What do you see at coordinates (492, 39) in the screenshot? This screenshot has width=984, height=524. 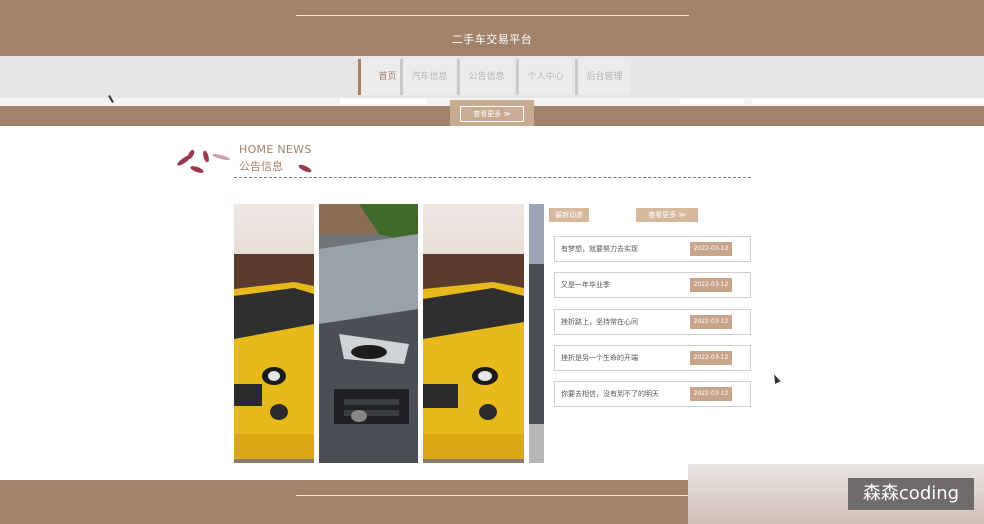 I see `site-title: 二手车交易平台` at bounding box center [492, 39].